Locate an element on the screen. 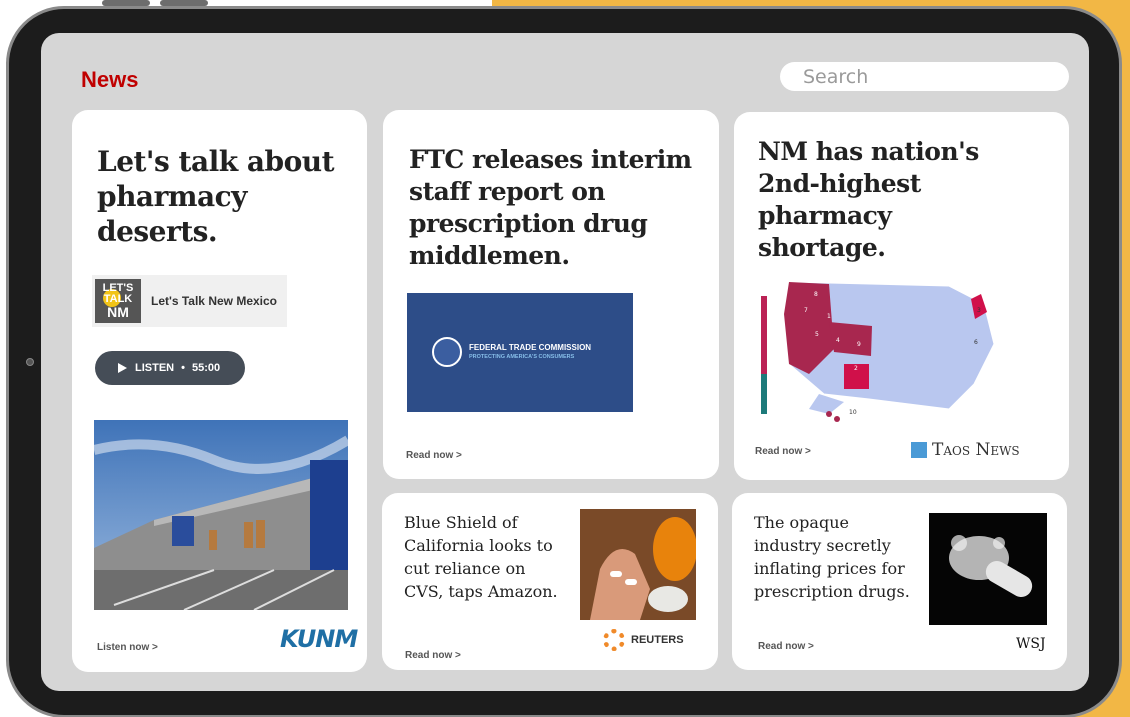 The width and height of the screenshot is (1130, 717). svg-text: 5 is located at coordinates (817, 334).